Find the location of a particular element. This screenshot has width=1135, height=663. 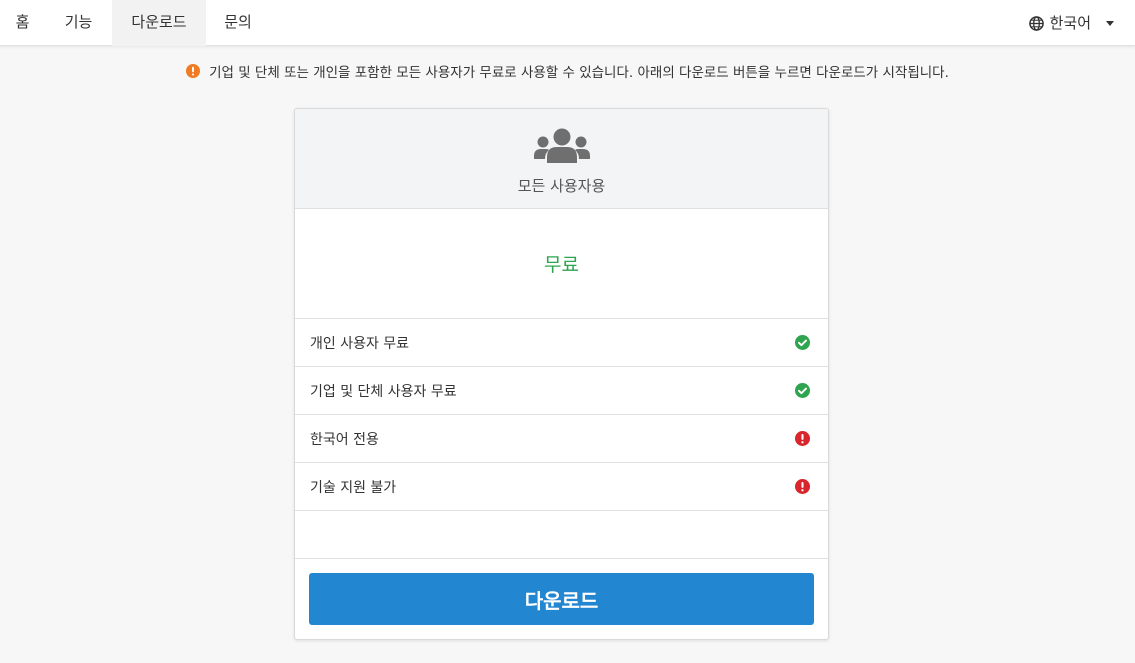

top-navigation: 홈 기능 다운로드 문의 한국어 is located at coordinates (567, 23).